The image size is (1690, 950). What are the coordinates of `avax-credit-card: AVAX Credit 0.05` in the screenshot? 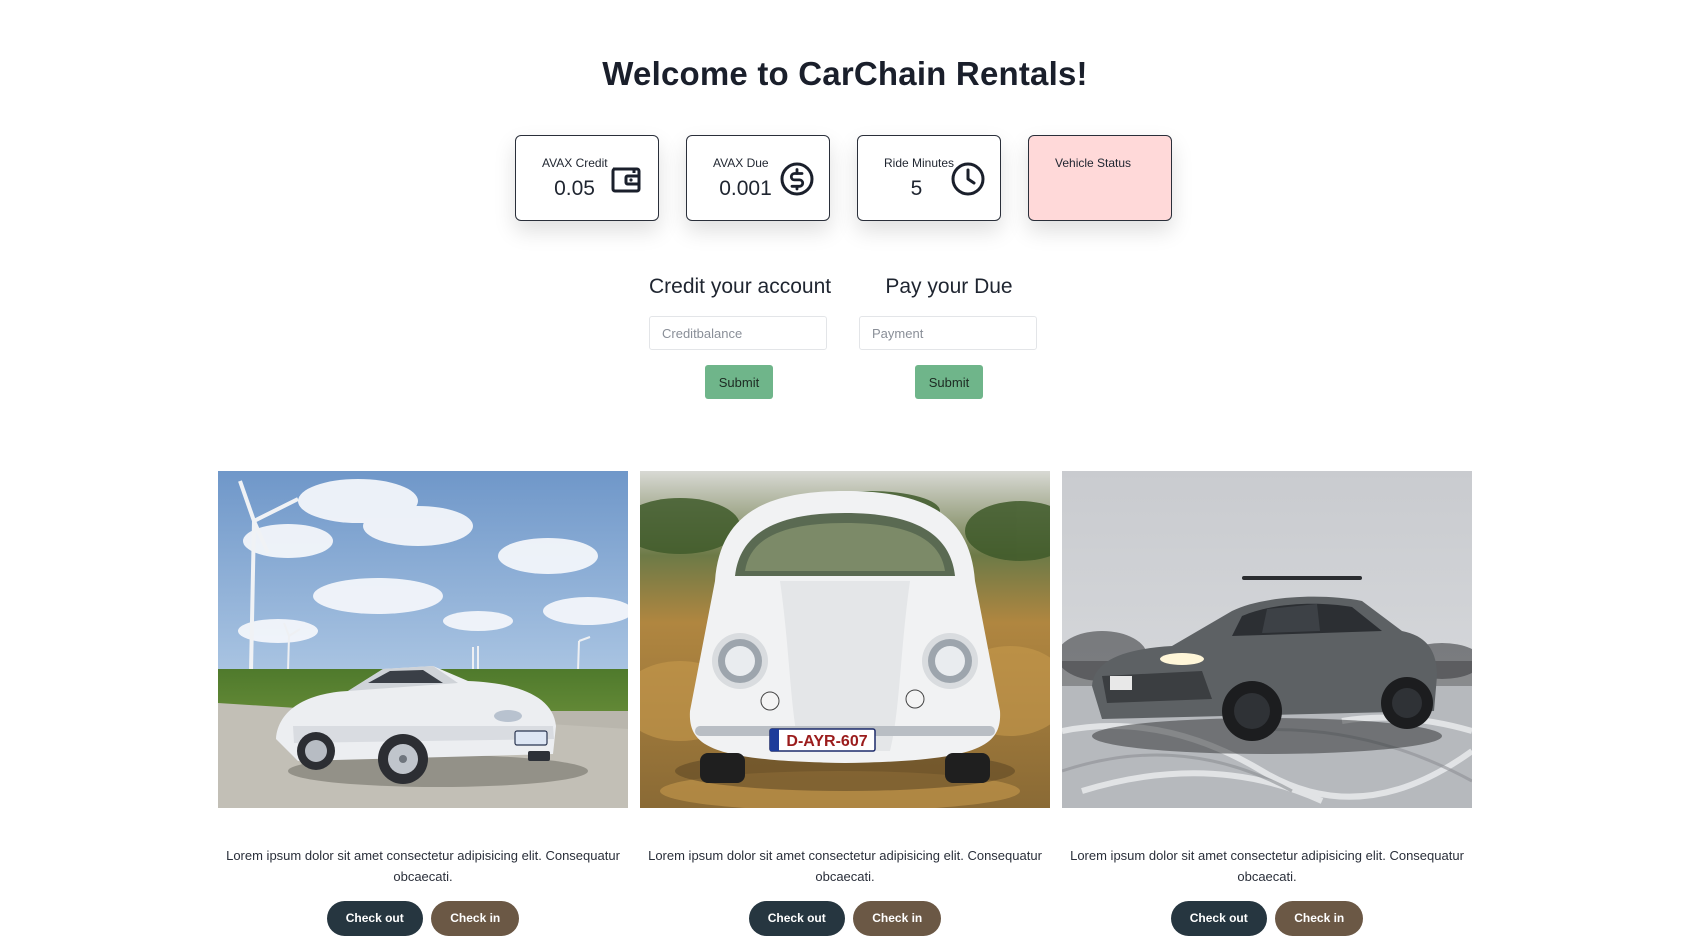 It's located at (587, 178).